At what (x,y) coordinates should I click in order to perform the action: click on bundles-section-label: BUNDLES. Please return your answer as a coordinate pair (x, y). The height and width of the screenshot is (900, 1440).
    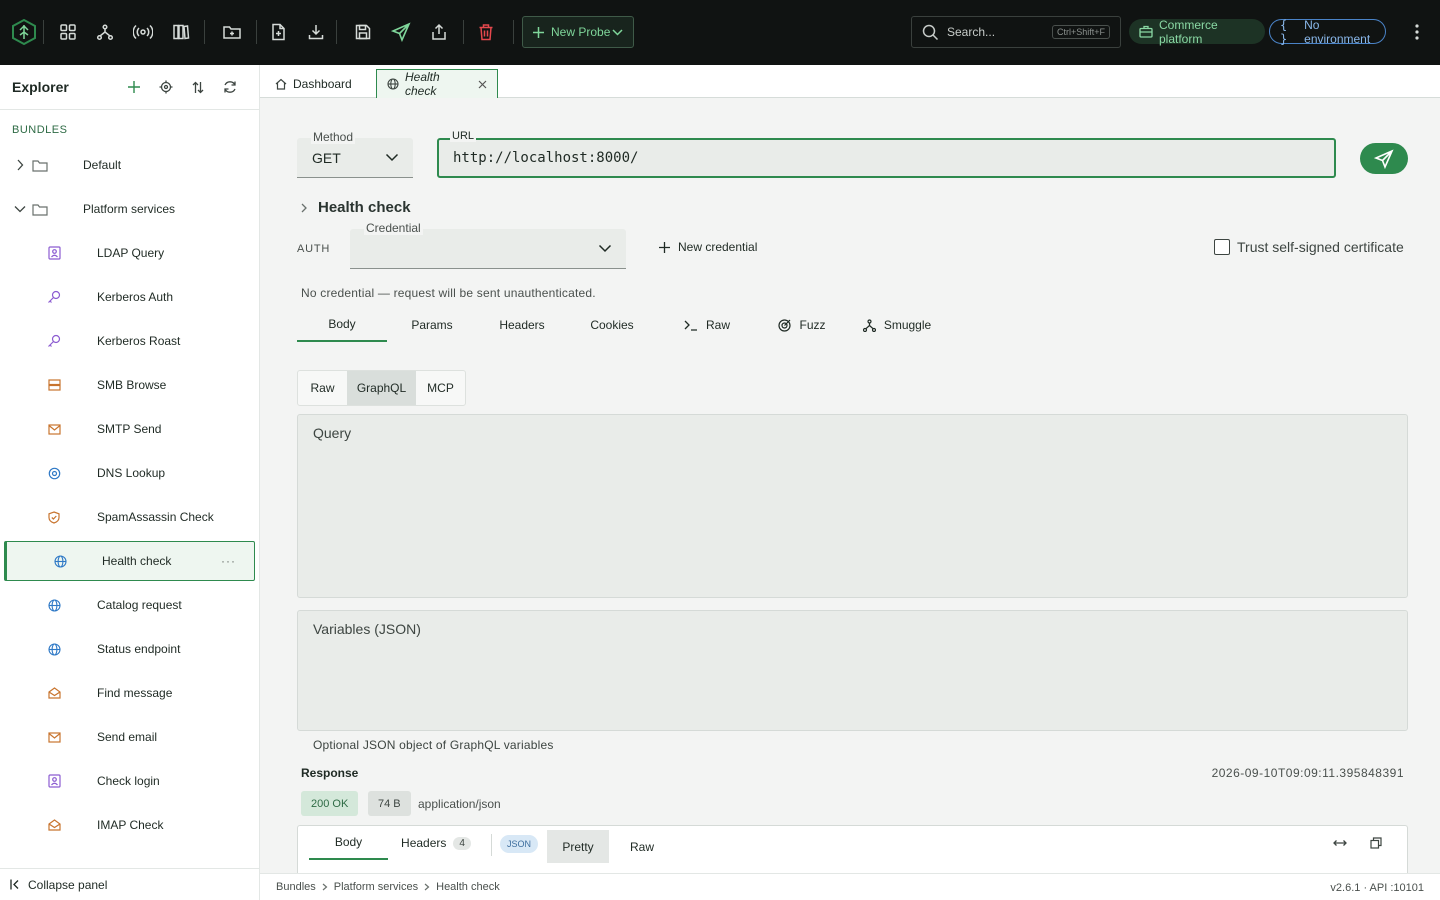
    Looking at the image, I should click on (40, 130).